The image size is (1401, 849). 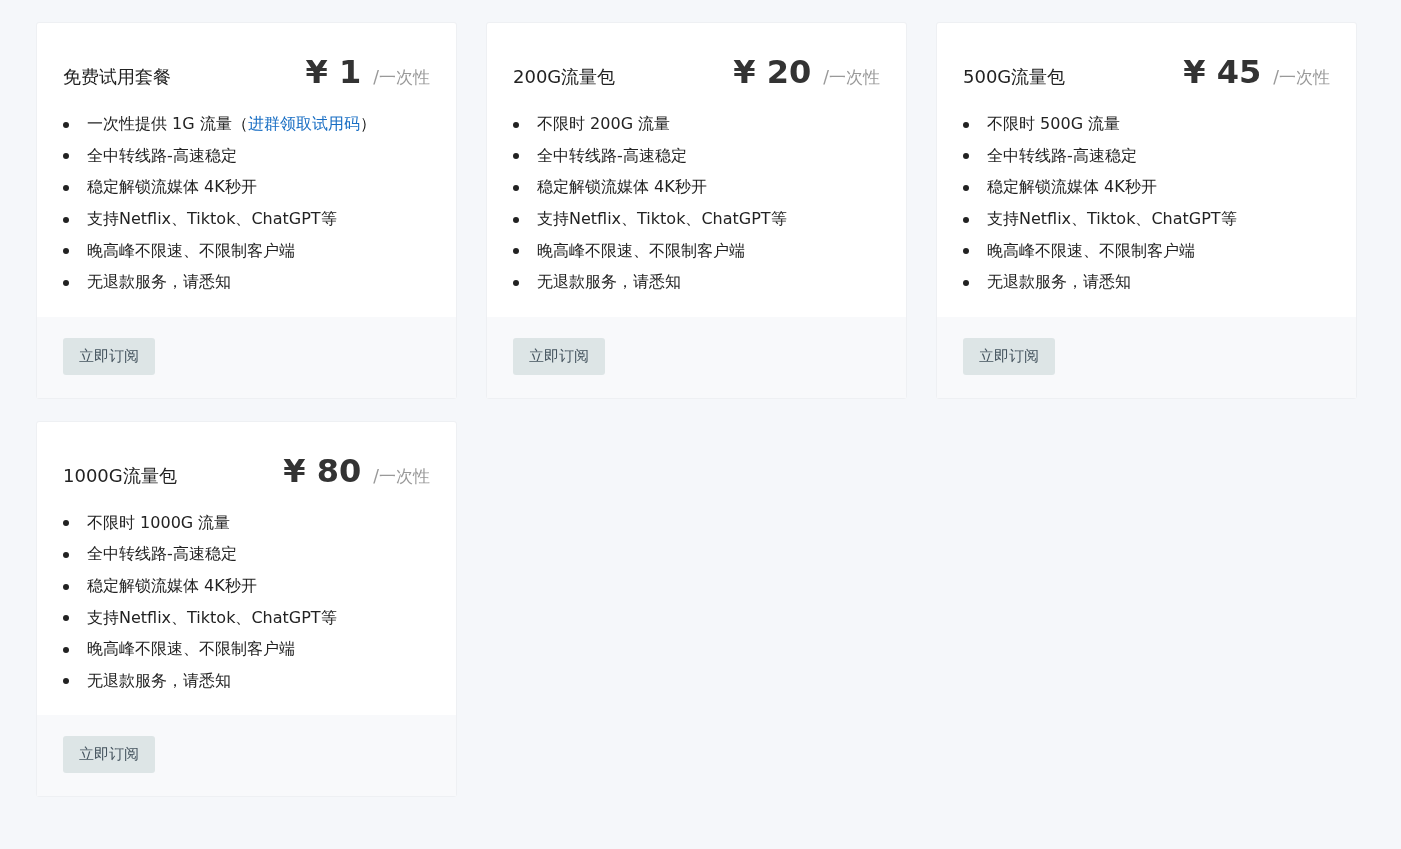 What do you see at coordinates (772, 72) in the screenshot?
I see `plan-price: ¥ 20` at bounding box center [772, 72].